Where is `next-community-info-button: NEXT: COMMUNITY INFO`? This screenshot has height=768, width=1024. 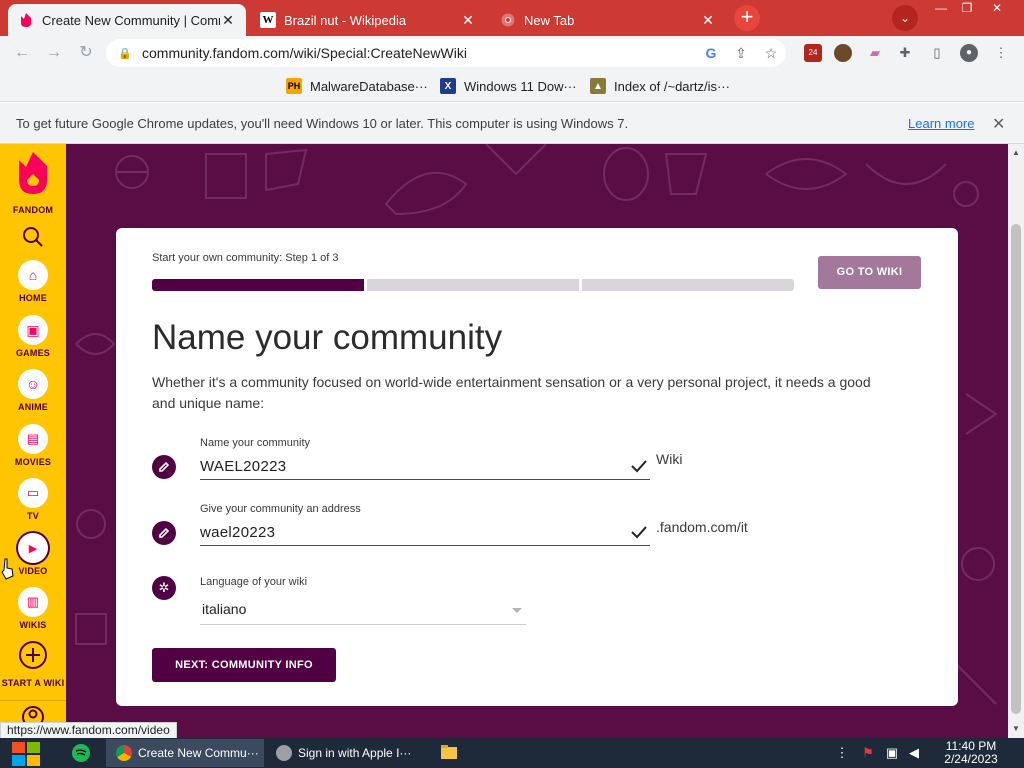
next-community-info-button: NEXT: COMMUNITY INFO is located at coordinates (244, 665).